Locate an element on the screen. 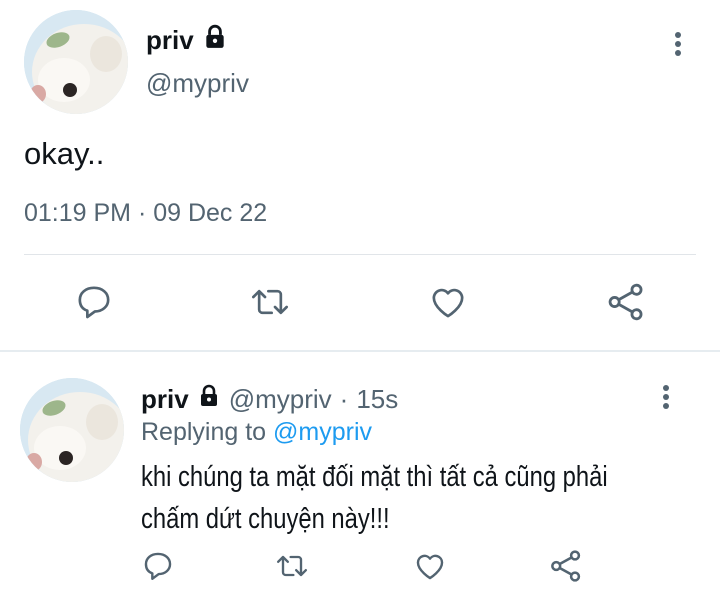 This screenshot has width=720, height=594. tweet-text: okay.. is located at coordinates (64, 153).